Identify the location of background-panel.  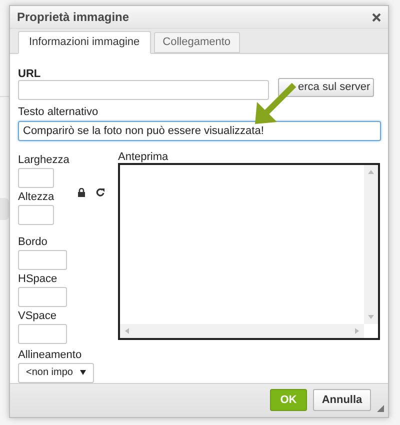
(4, 209).